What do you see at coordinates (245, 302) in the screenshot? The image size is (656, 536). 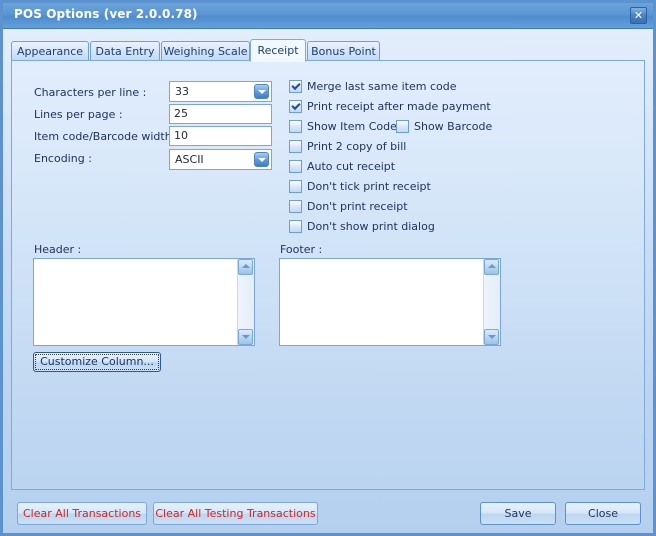 I see `header-scrollbar` at bounding box center [245, 302].